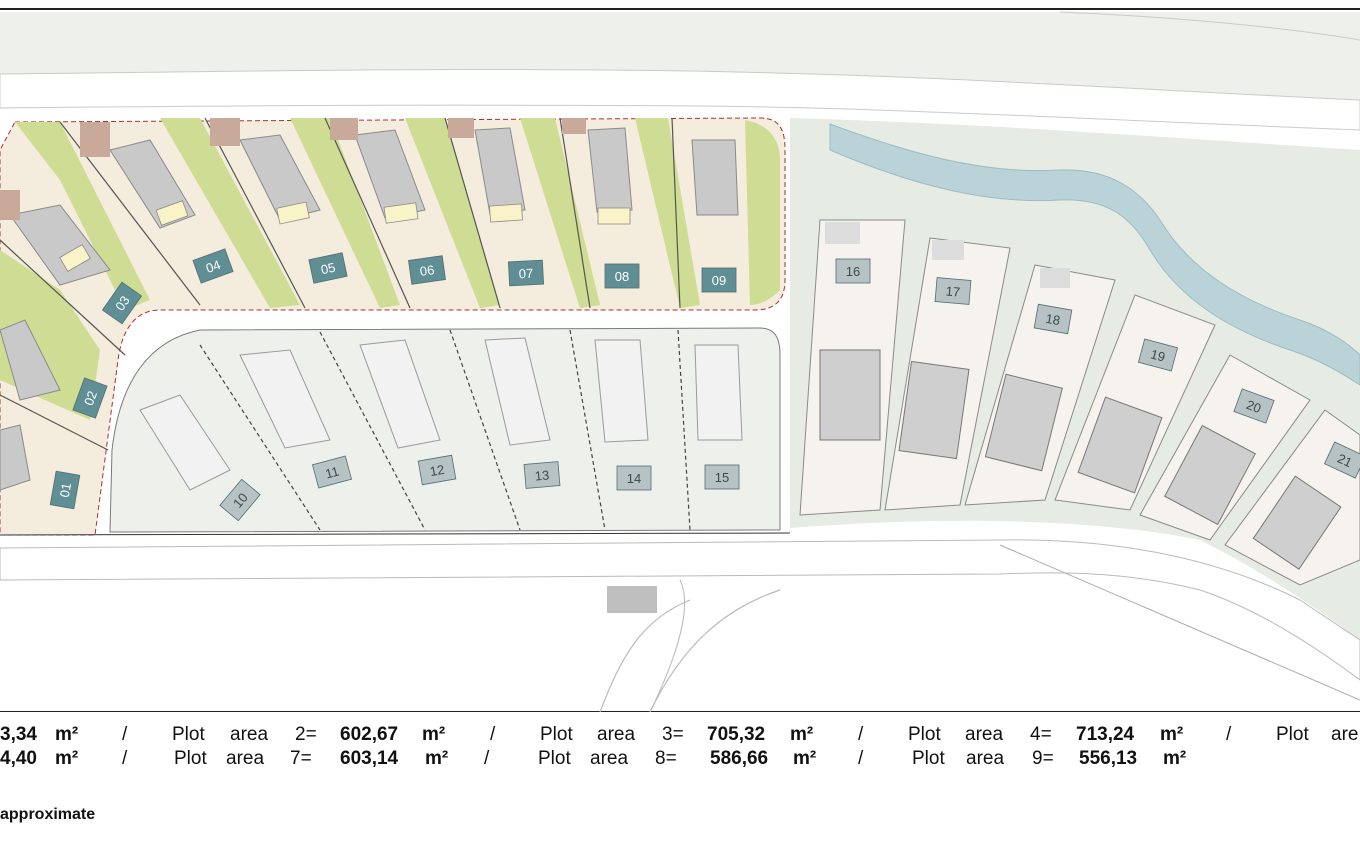 This screenshot has height=850, width=1360. What do you see at coordinates (65, 490) in the screenshot?
I see `plot-number-text: 01` at bounding box center [65, 490].